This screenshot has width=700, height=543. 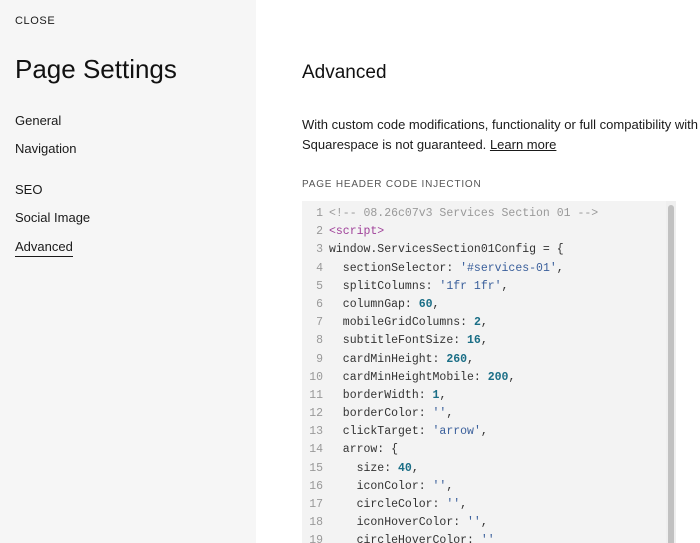 What do you see at coordinates (484, 505) in the screenshot?
I see `code-line: 17 circleColor: '',` at bounding box center [484, 505].